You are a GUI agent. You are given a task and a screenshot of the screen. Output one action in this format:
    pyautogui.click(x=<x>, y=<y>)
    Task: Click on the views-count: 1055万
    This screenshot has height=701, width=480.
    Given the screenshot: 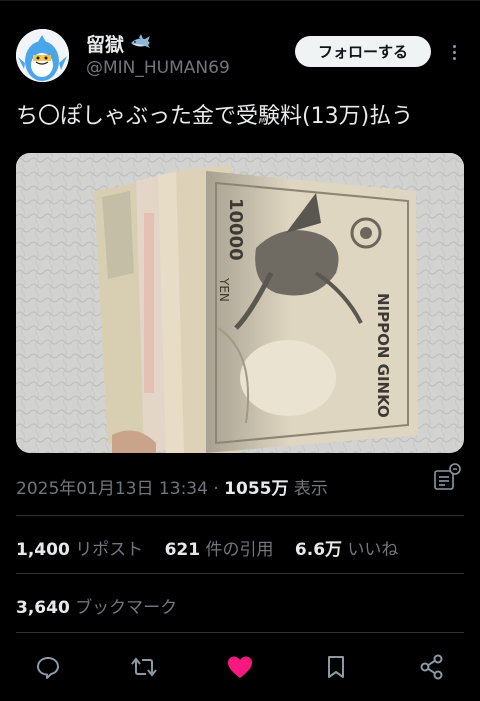 What is the action you would take?
    pyautogui.click(x=256, y=489)
    